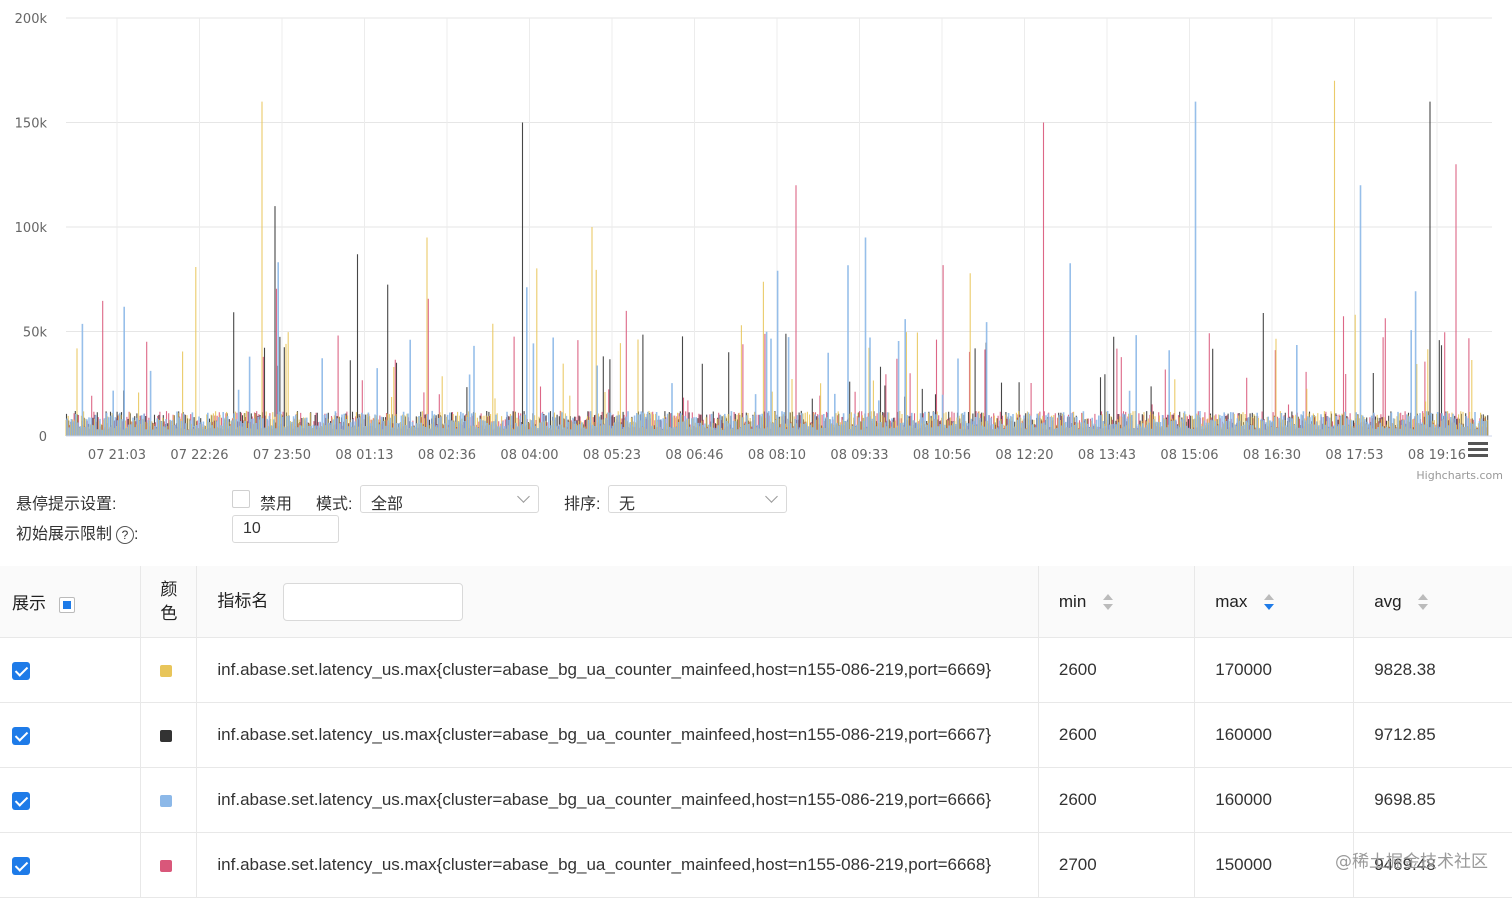 The image size is (1512, 898). Describe the element at coordinates (1072, 601) in the screenshot. I see `min-header-label: min` at that location.